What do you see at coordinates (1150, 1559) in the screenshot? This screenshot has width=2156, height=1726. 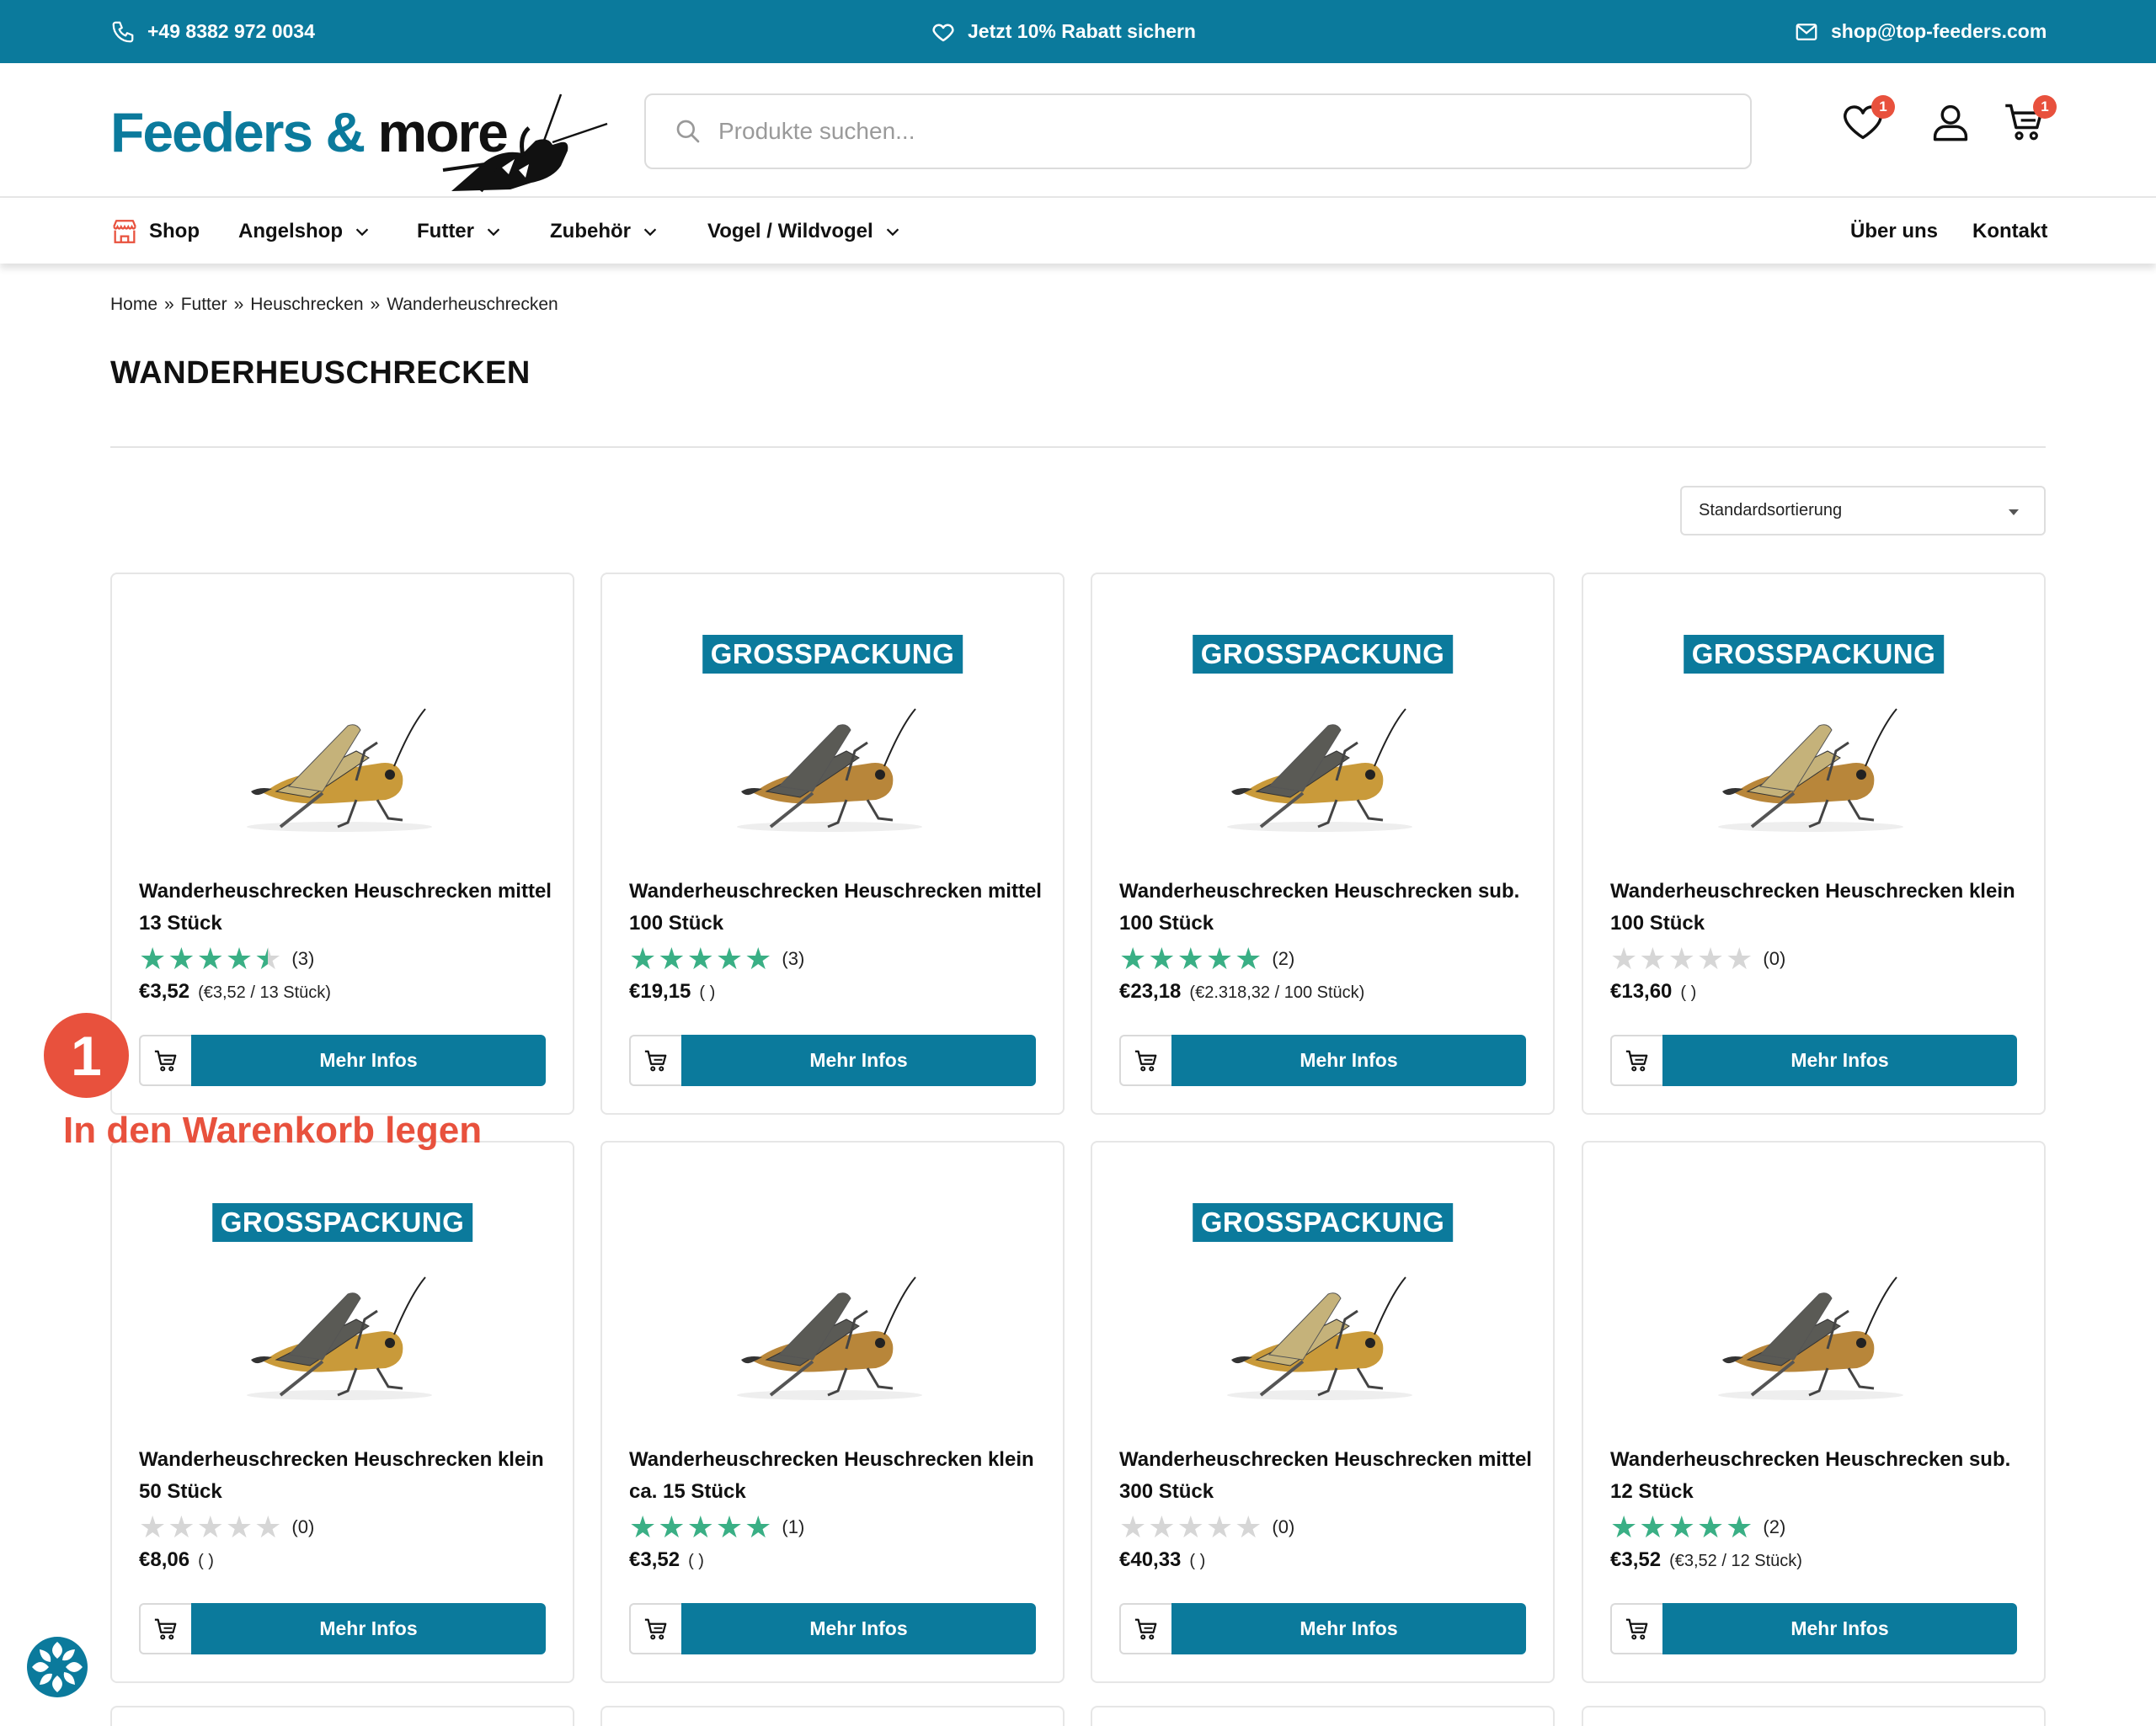 I see `price-value: €40,33` at bounding box center [1150, 1559].